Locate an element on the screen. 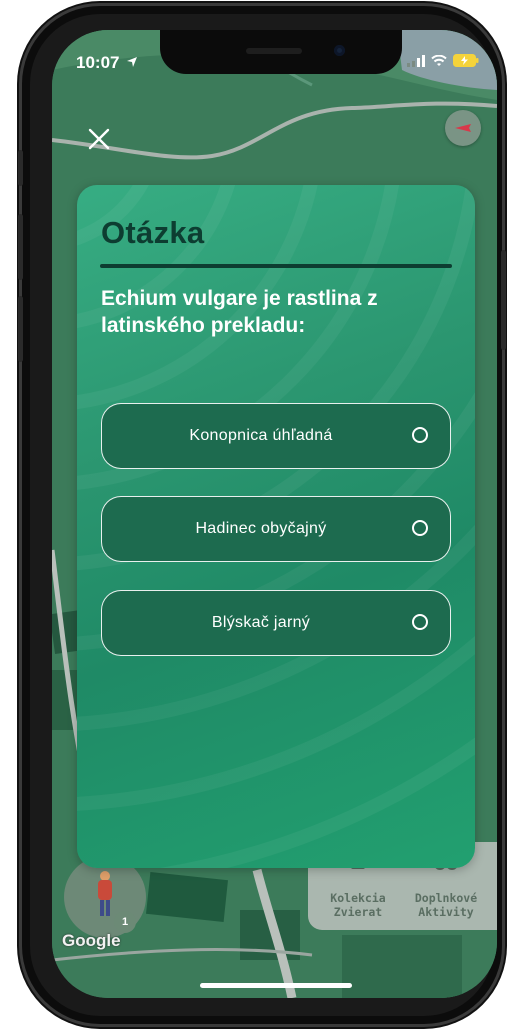 The height and width of the screenshot is (1030, 511). close-button is located at coordinates (99, 139).